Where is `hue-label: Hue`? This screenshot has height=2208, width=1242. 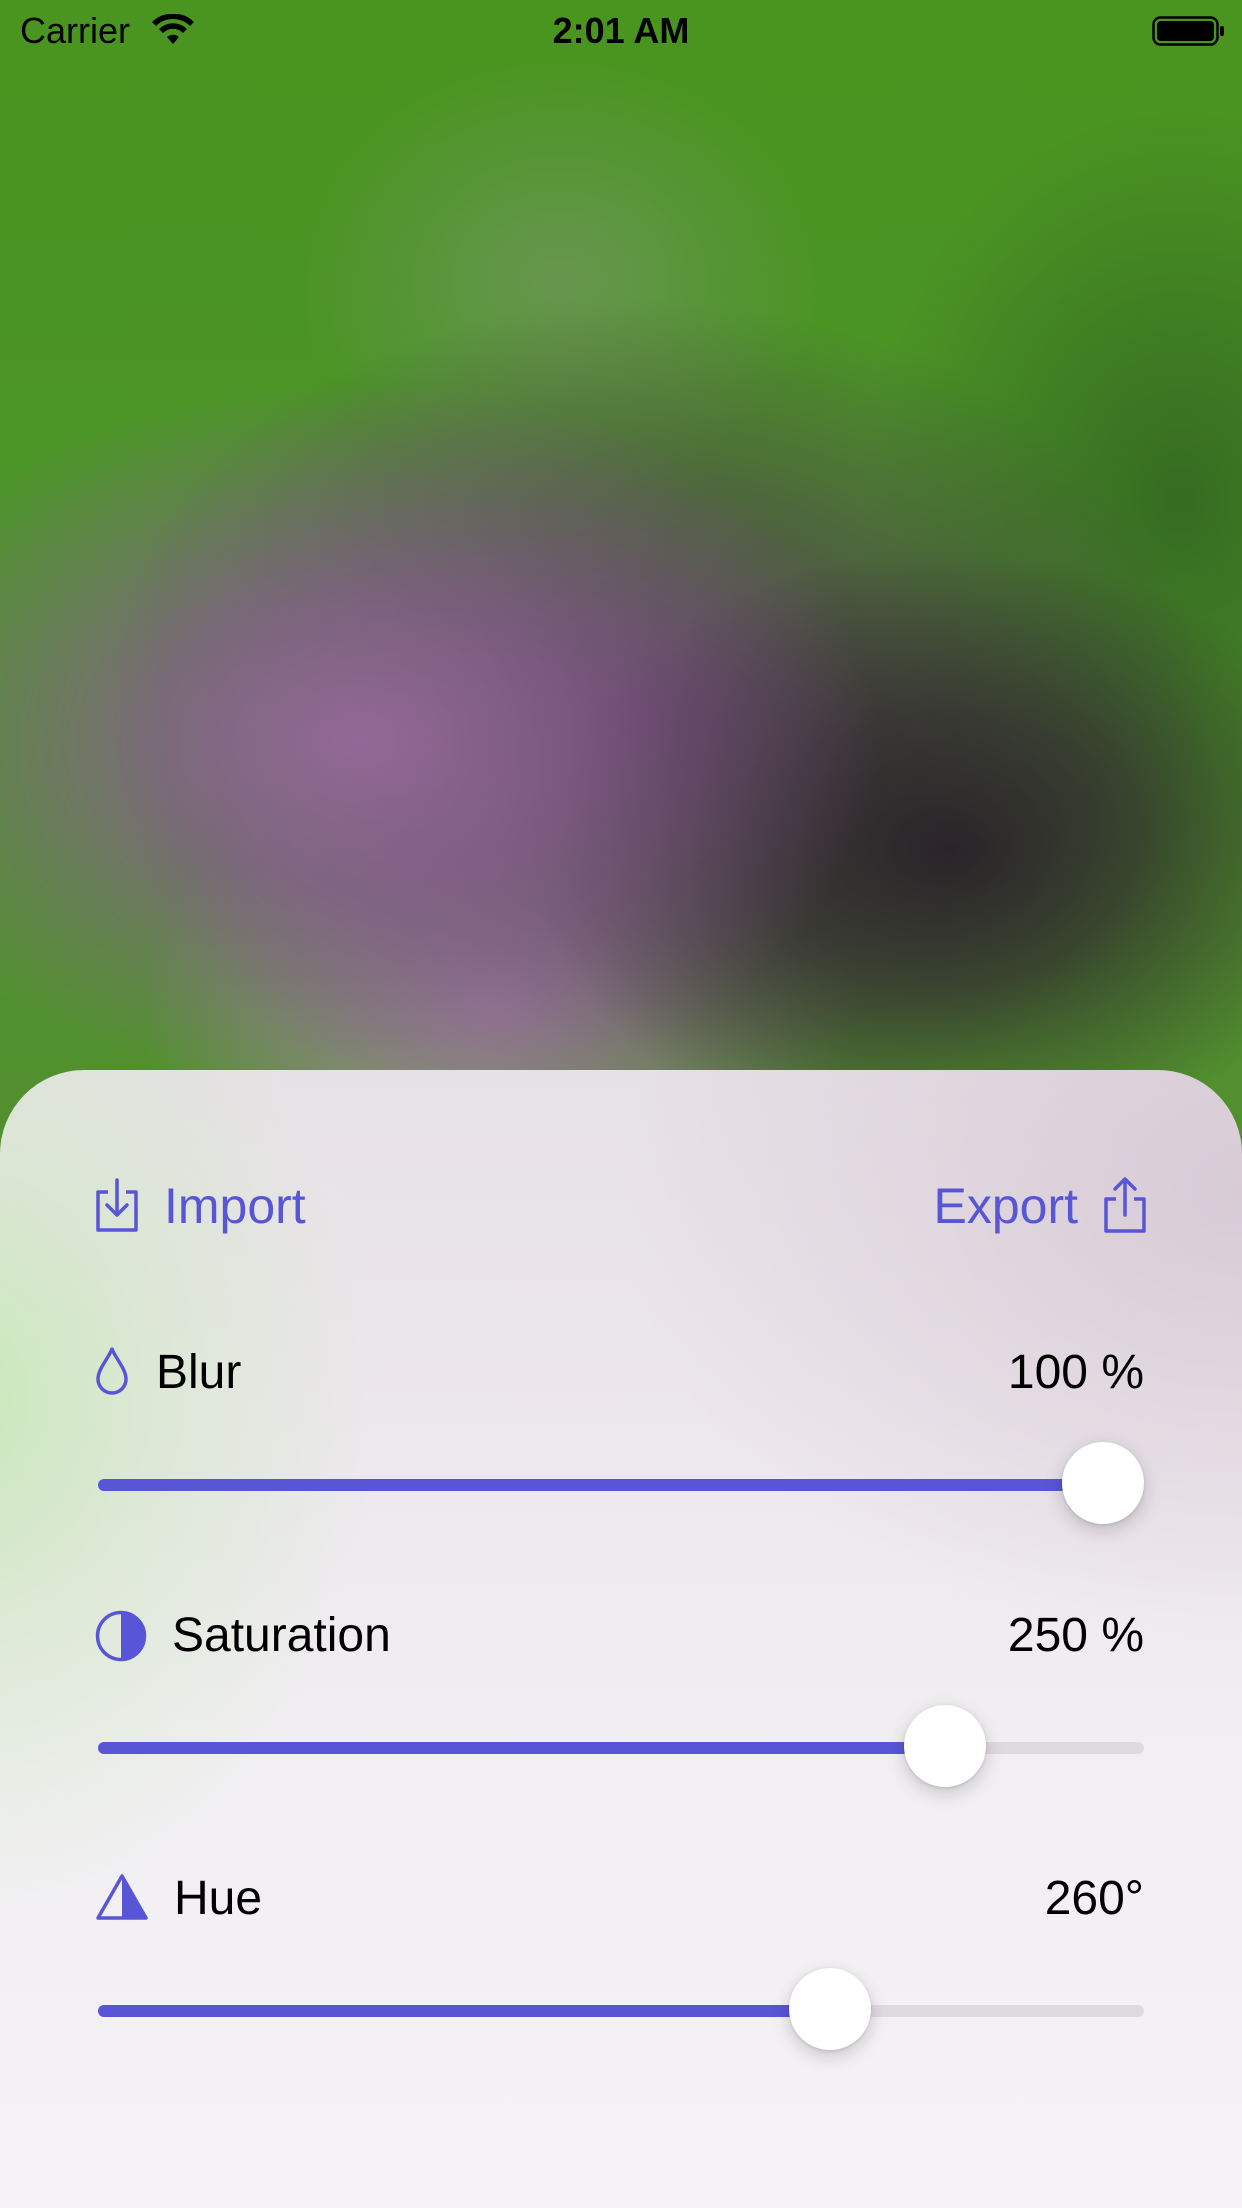 hue-label: Hue is located at coordinates (218, 1898).